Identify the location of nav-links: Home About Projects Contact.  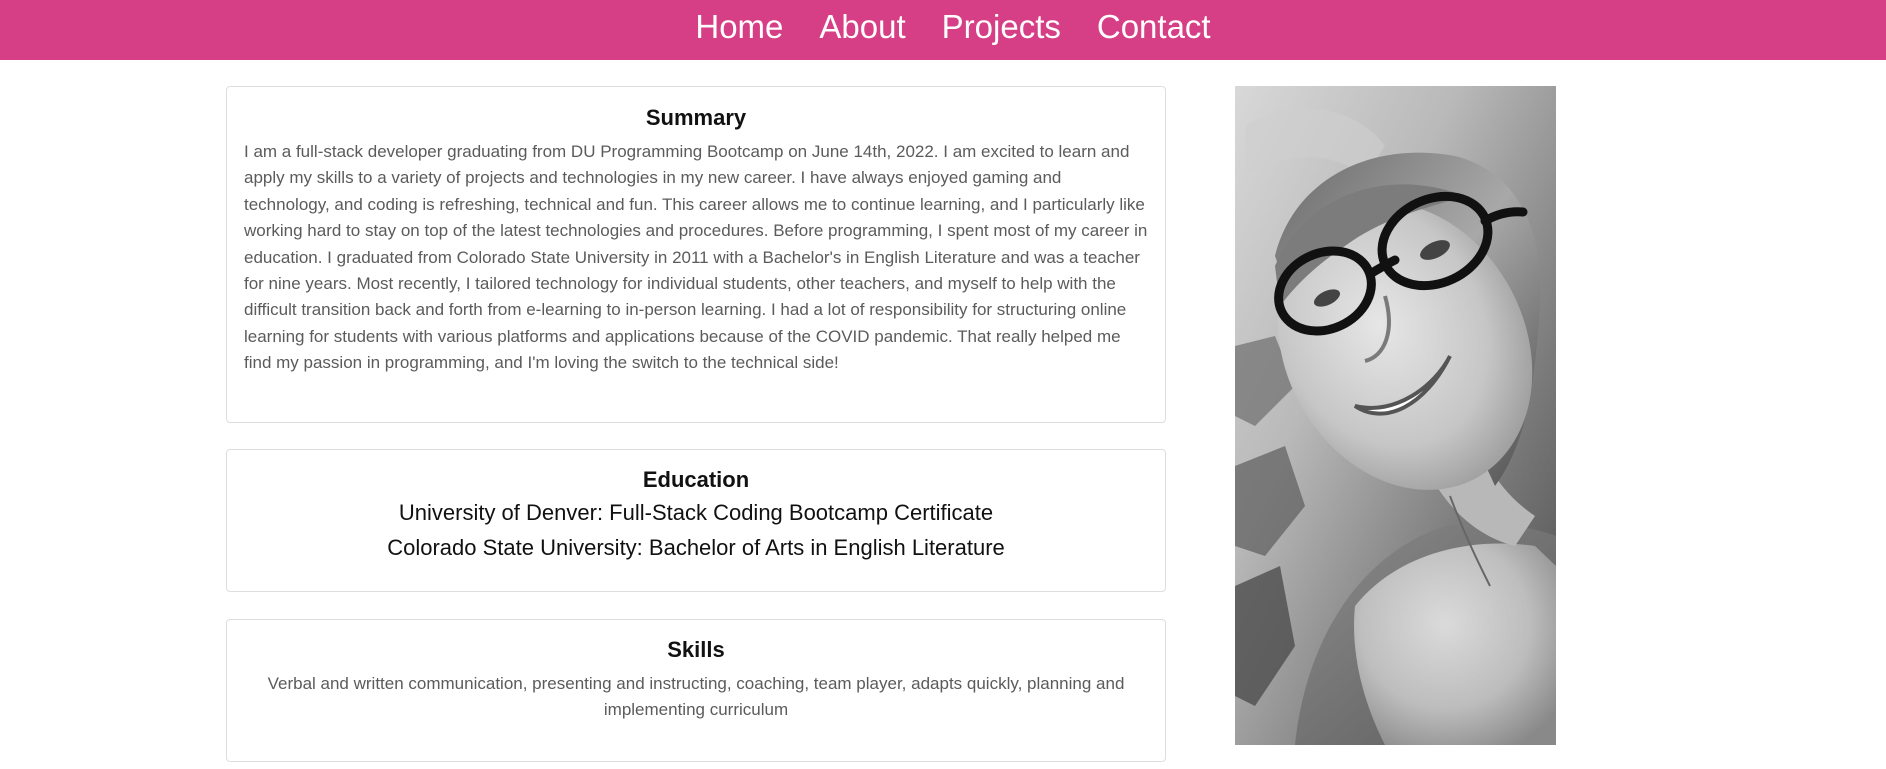
(952, 27).